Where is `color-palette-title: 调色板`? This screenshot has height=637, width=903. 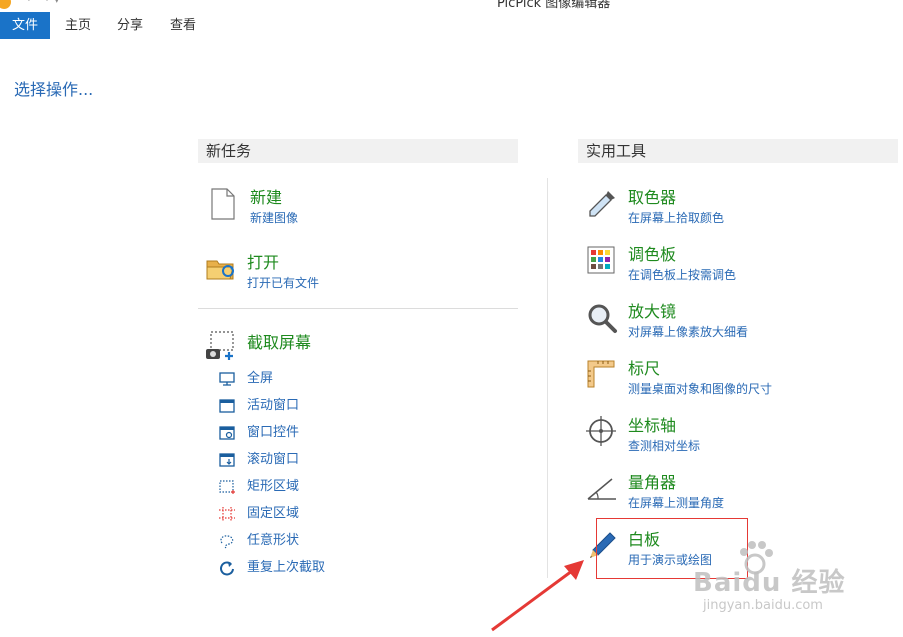 color-palette-title: 调色板 is located at coordinates (652, 254).